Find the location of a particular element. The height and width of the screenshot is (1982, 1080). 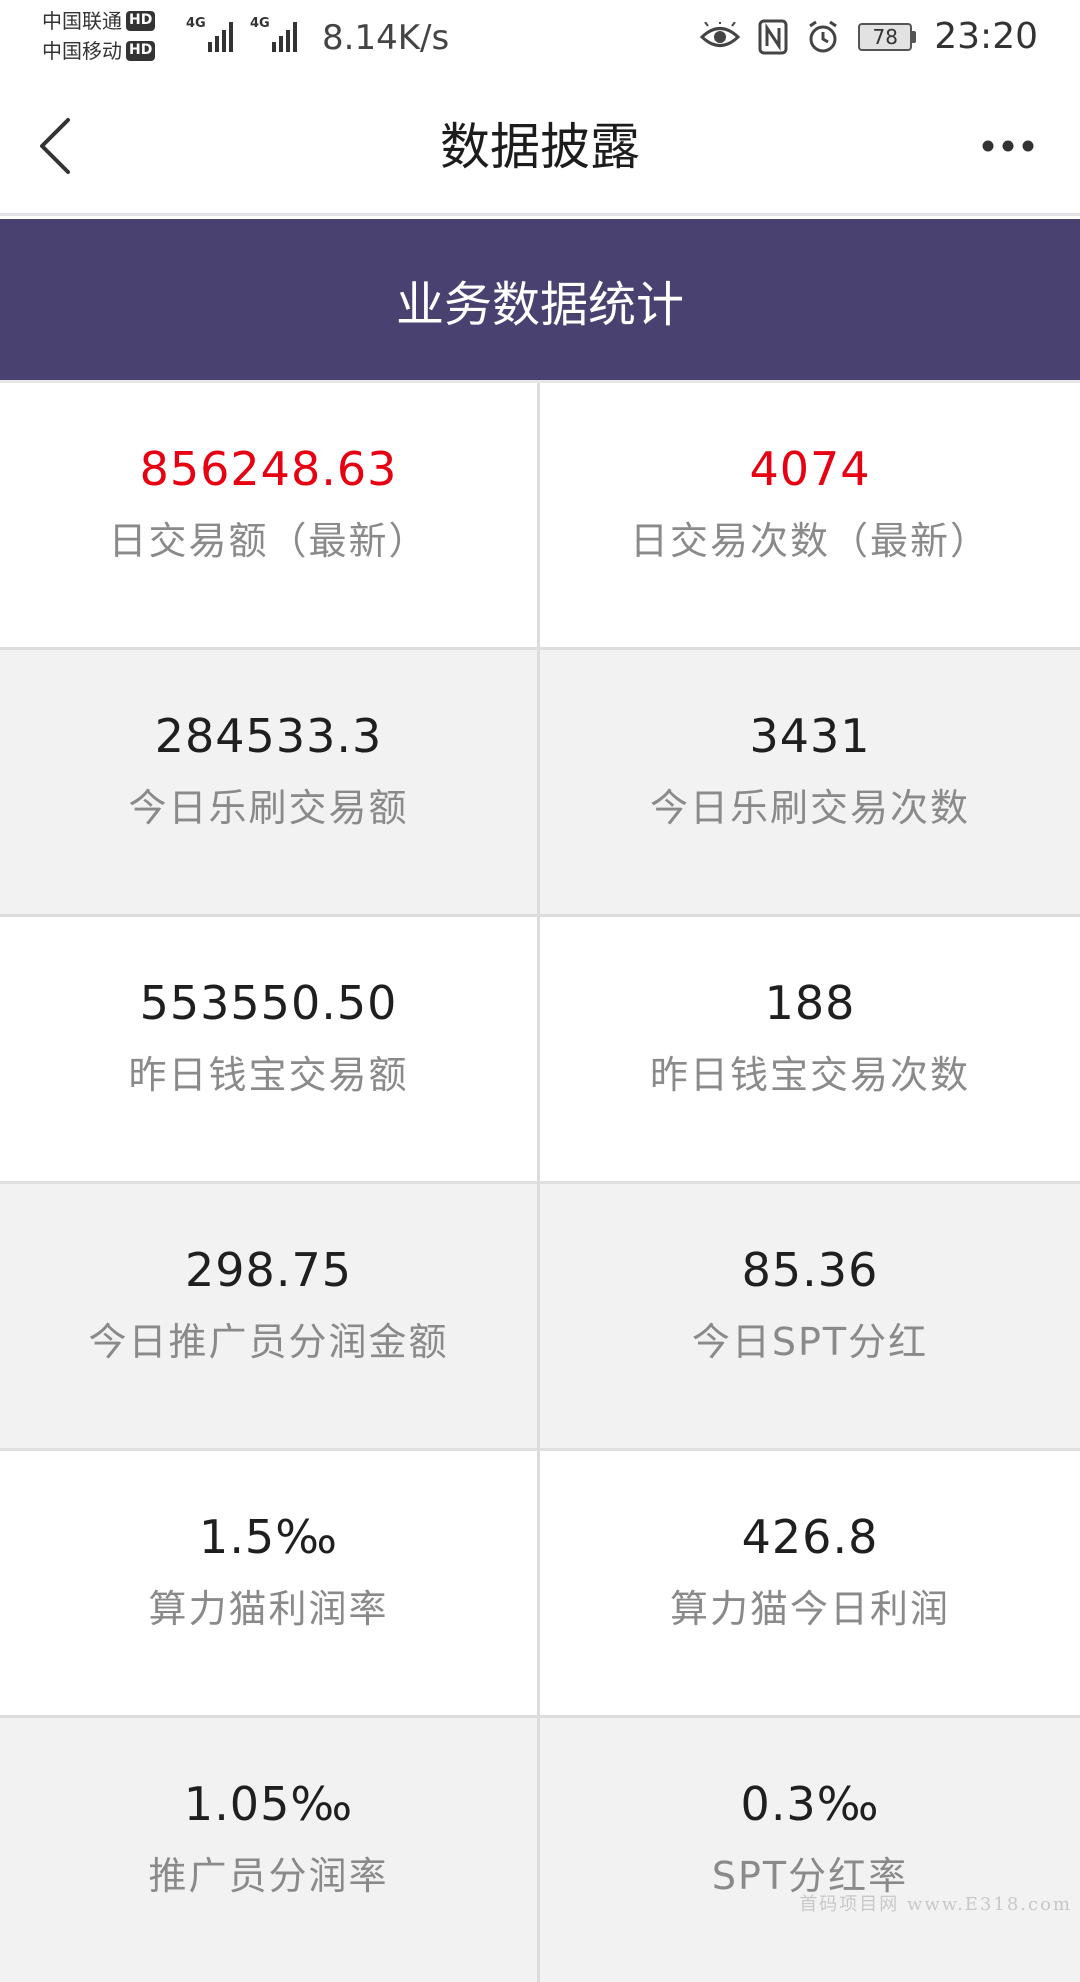

network-type-2: 4G is located at coordinates (260, 23).